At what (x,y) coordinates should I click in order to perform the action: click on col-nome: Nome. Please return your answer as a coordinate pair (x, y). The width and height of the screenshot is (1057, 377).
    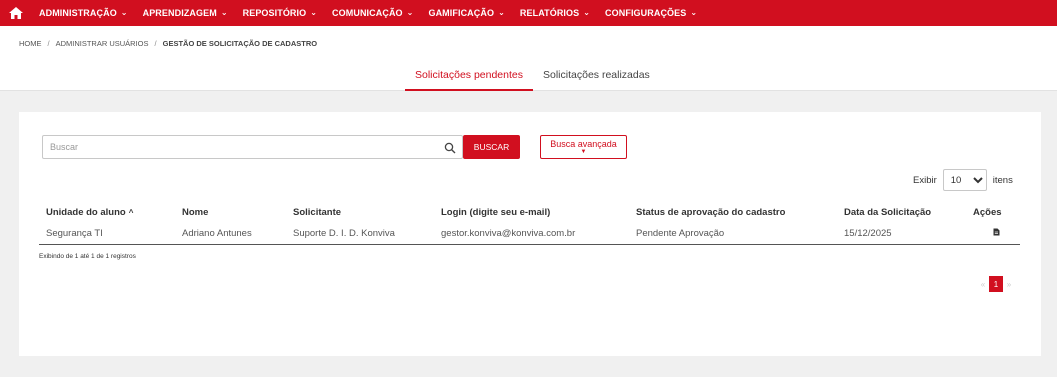
    Looking at the image, I should click on (230, 212).